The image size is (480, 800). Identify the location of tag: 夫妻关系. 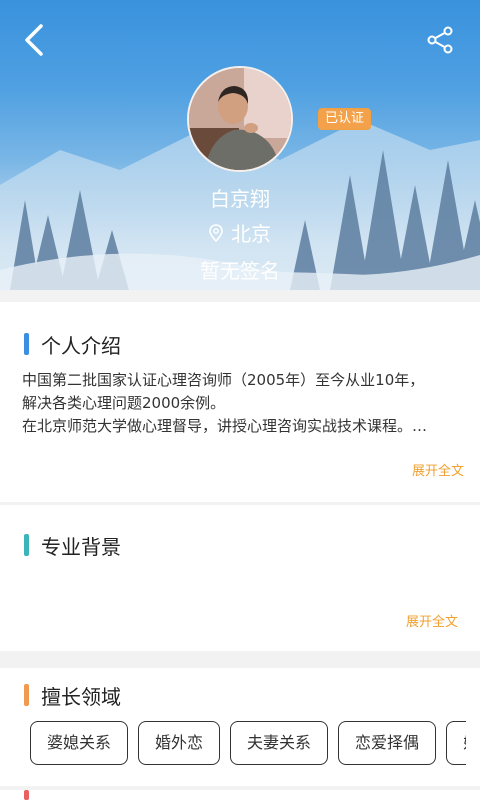
(279, 743).